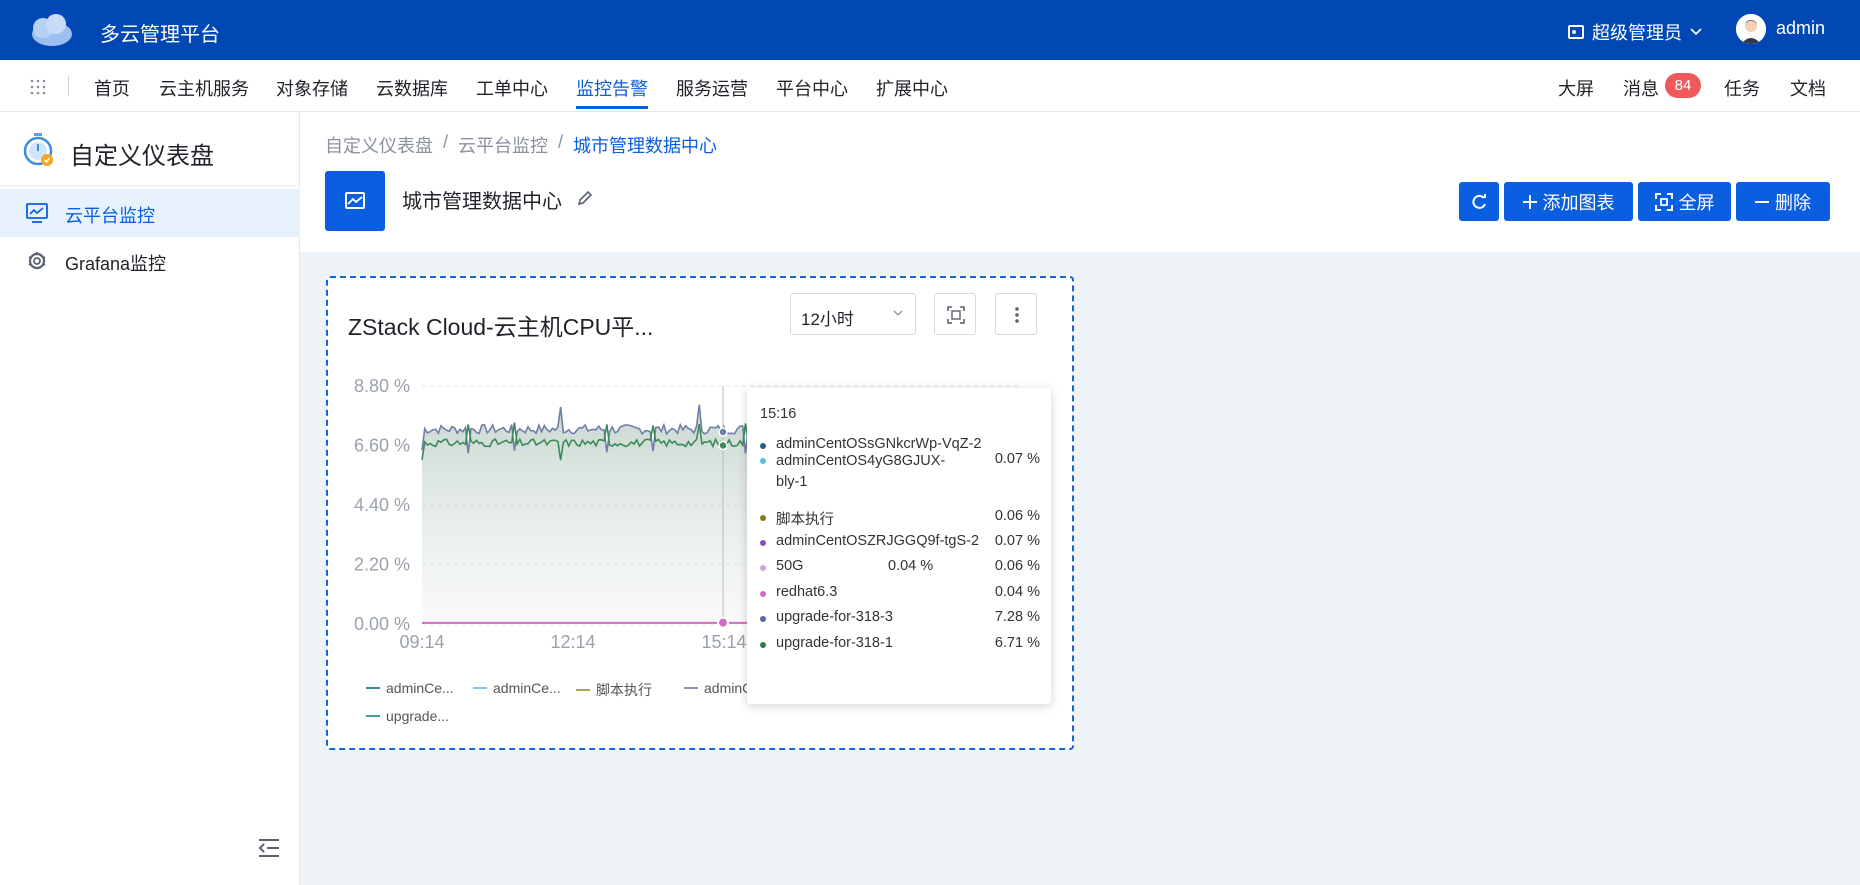 The width and height of the screenshot is (1860, 885). I want to click on nav-item-cloud-database: 云数据库, so click(412, 88).